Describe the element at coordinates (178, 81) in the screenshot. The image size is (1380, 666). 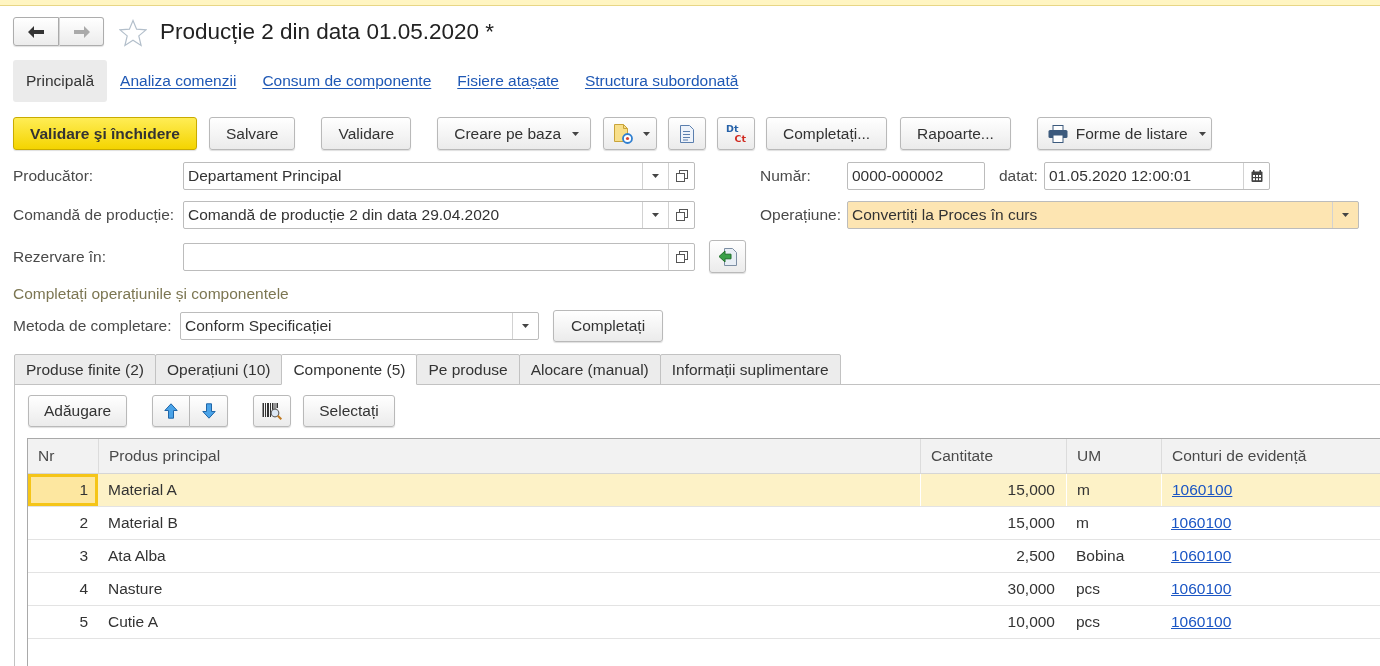
I see `section-link: Analiza comenzii` at that location.